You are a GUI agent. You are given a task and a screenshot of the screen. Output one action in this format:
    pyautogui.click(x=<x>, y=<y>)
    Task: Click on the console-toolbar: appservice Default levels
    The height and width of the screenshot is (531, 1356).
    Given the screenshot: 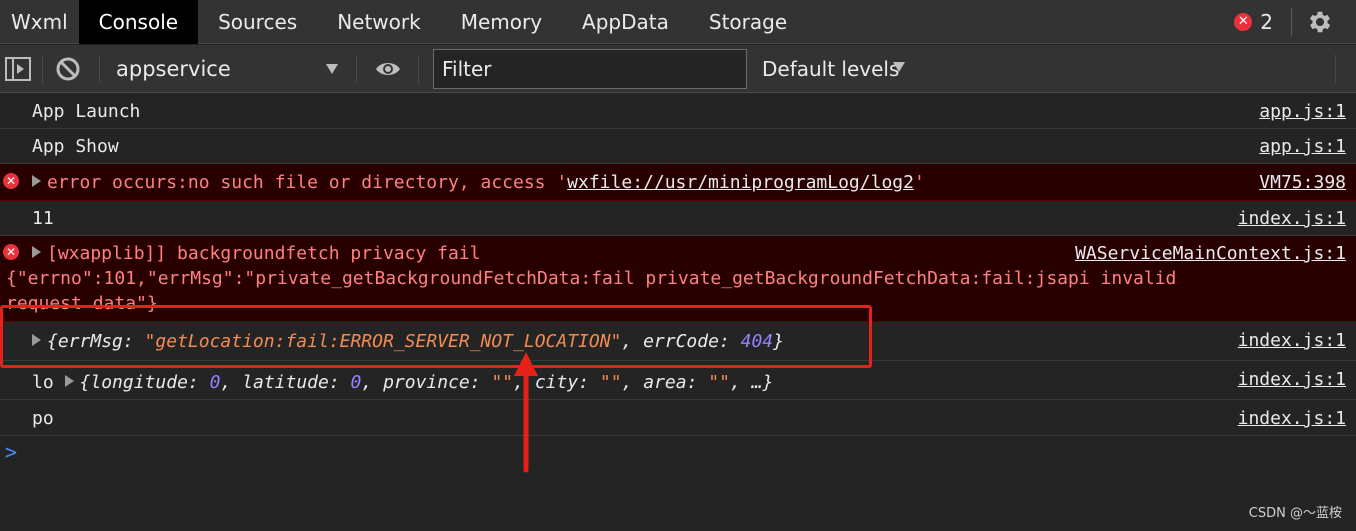 What is the action you would take?
    pyautogui.click(x=678, y=69)
    